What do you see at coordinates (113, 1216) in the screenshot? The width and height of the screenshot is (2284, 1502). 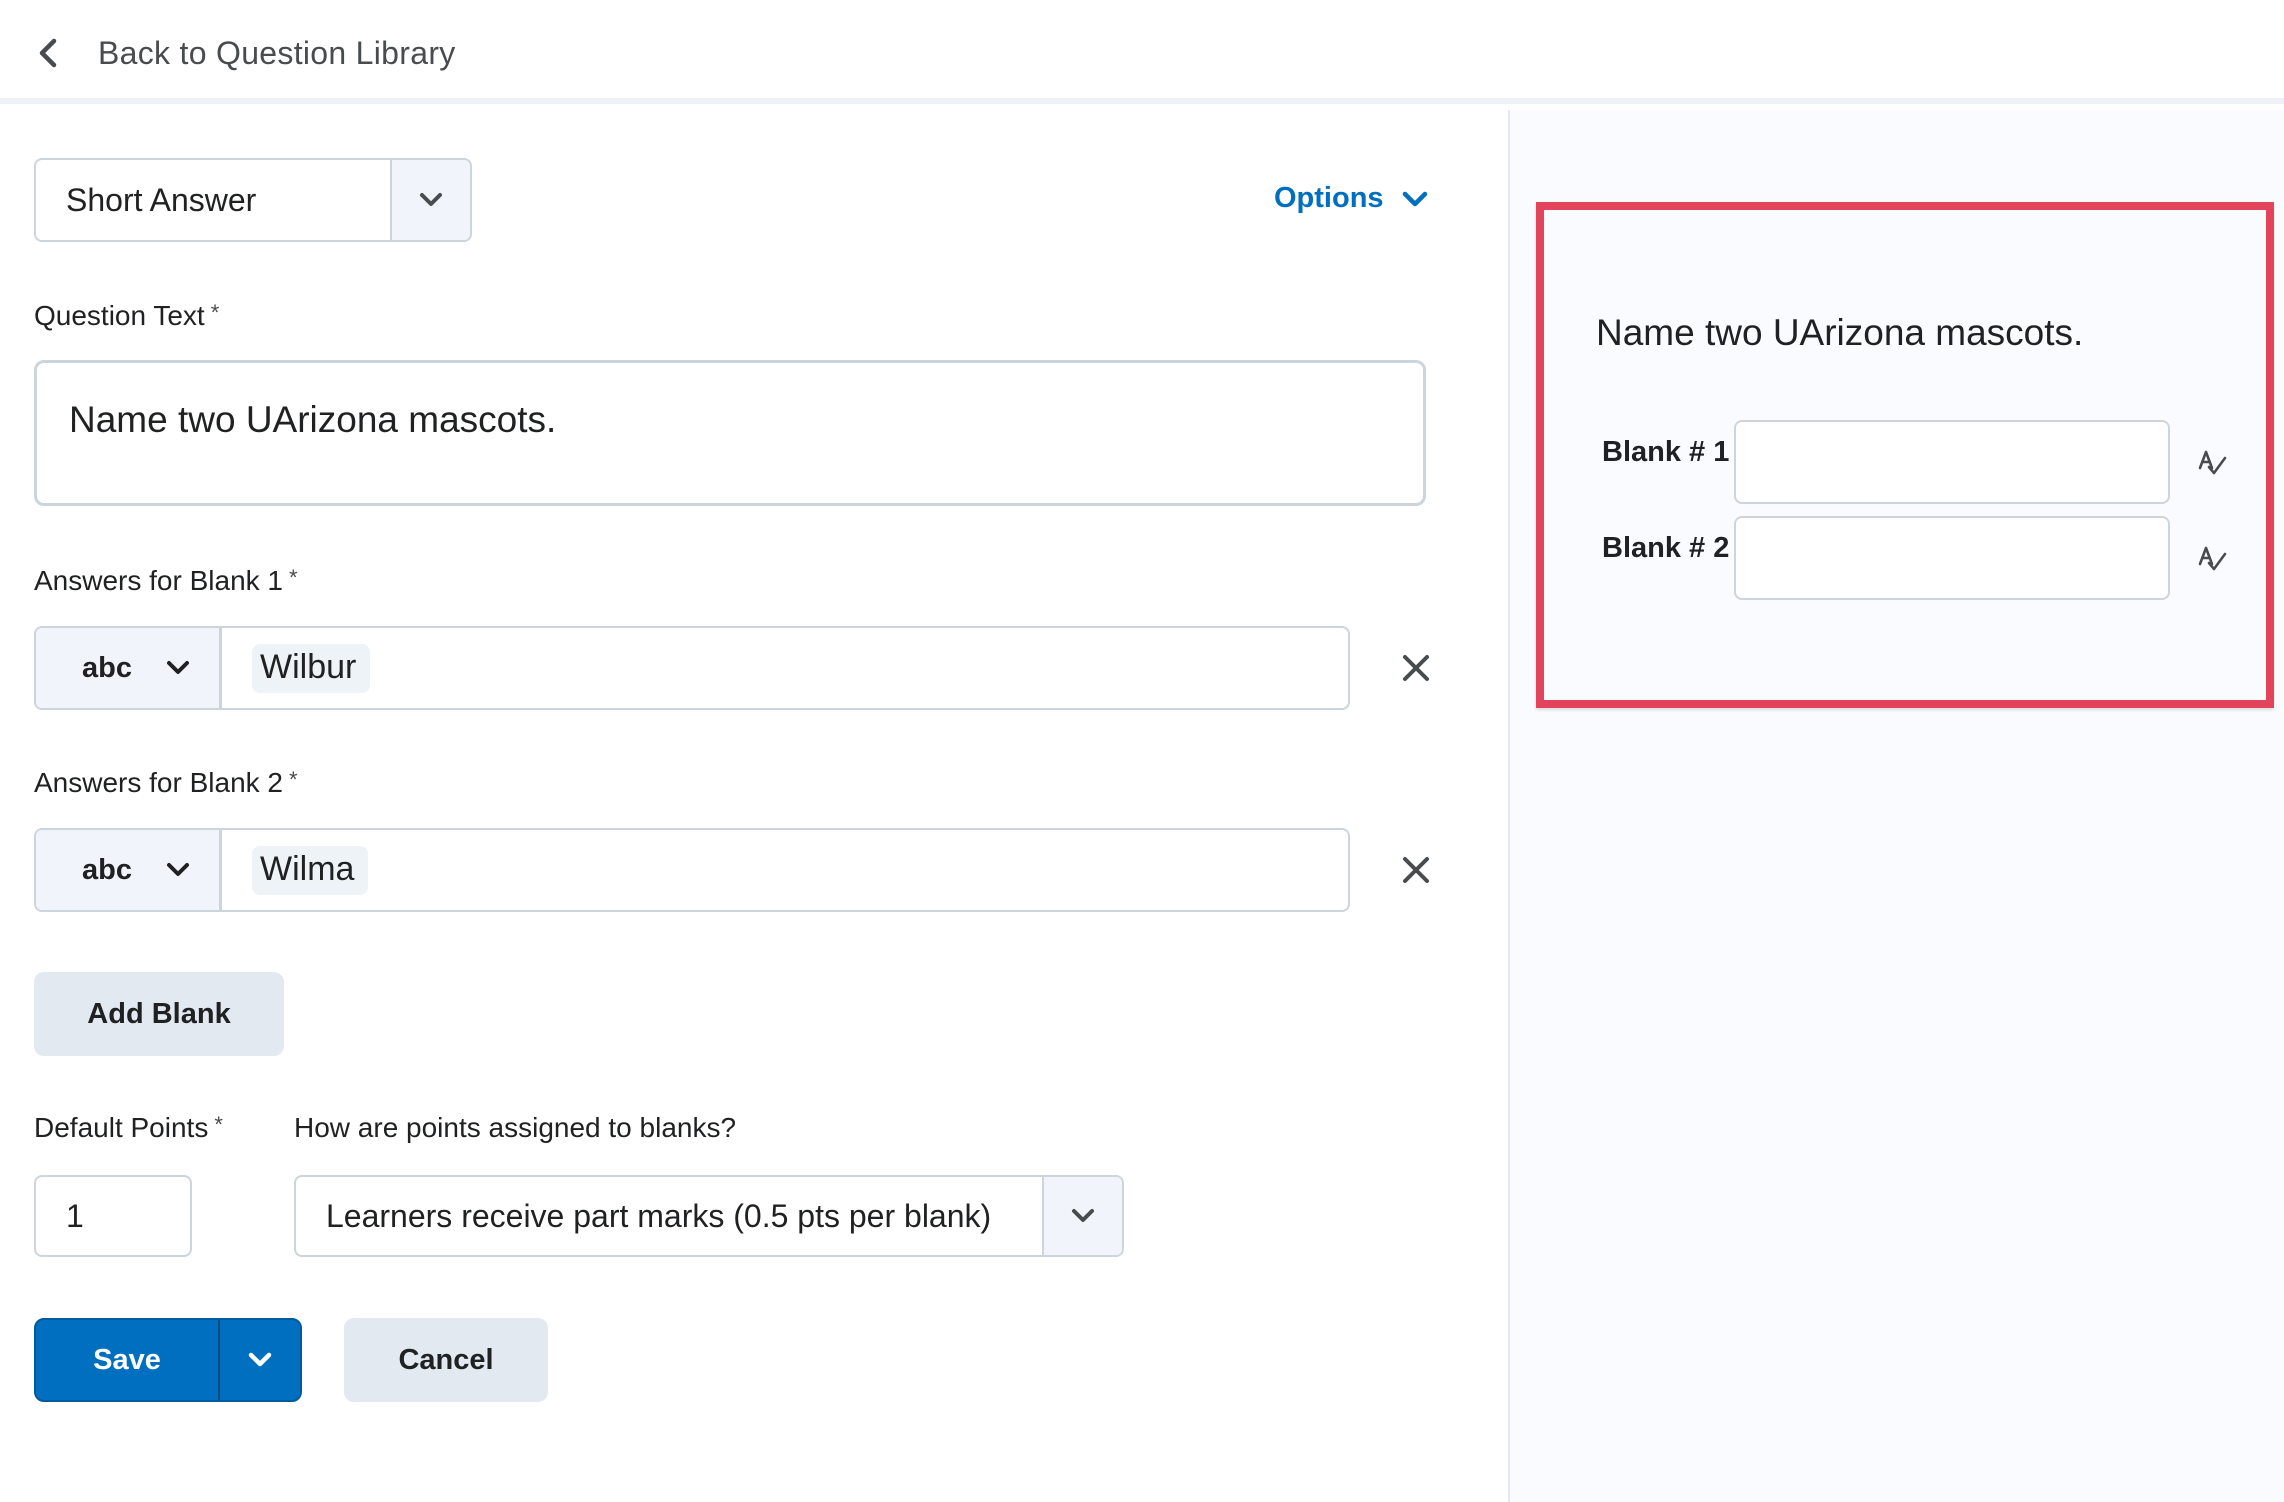 I see `default-points-input: 1` at bounding box center [113, 1216].